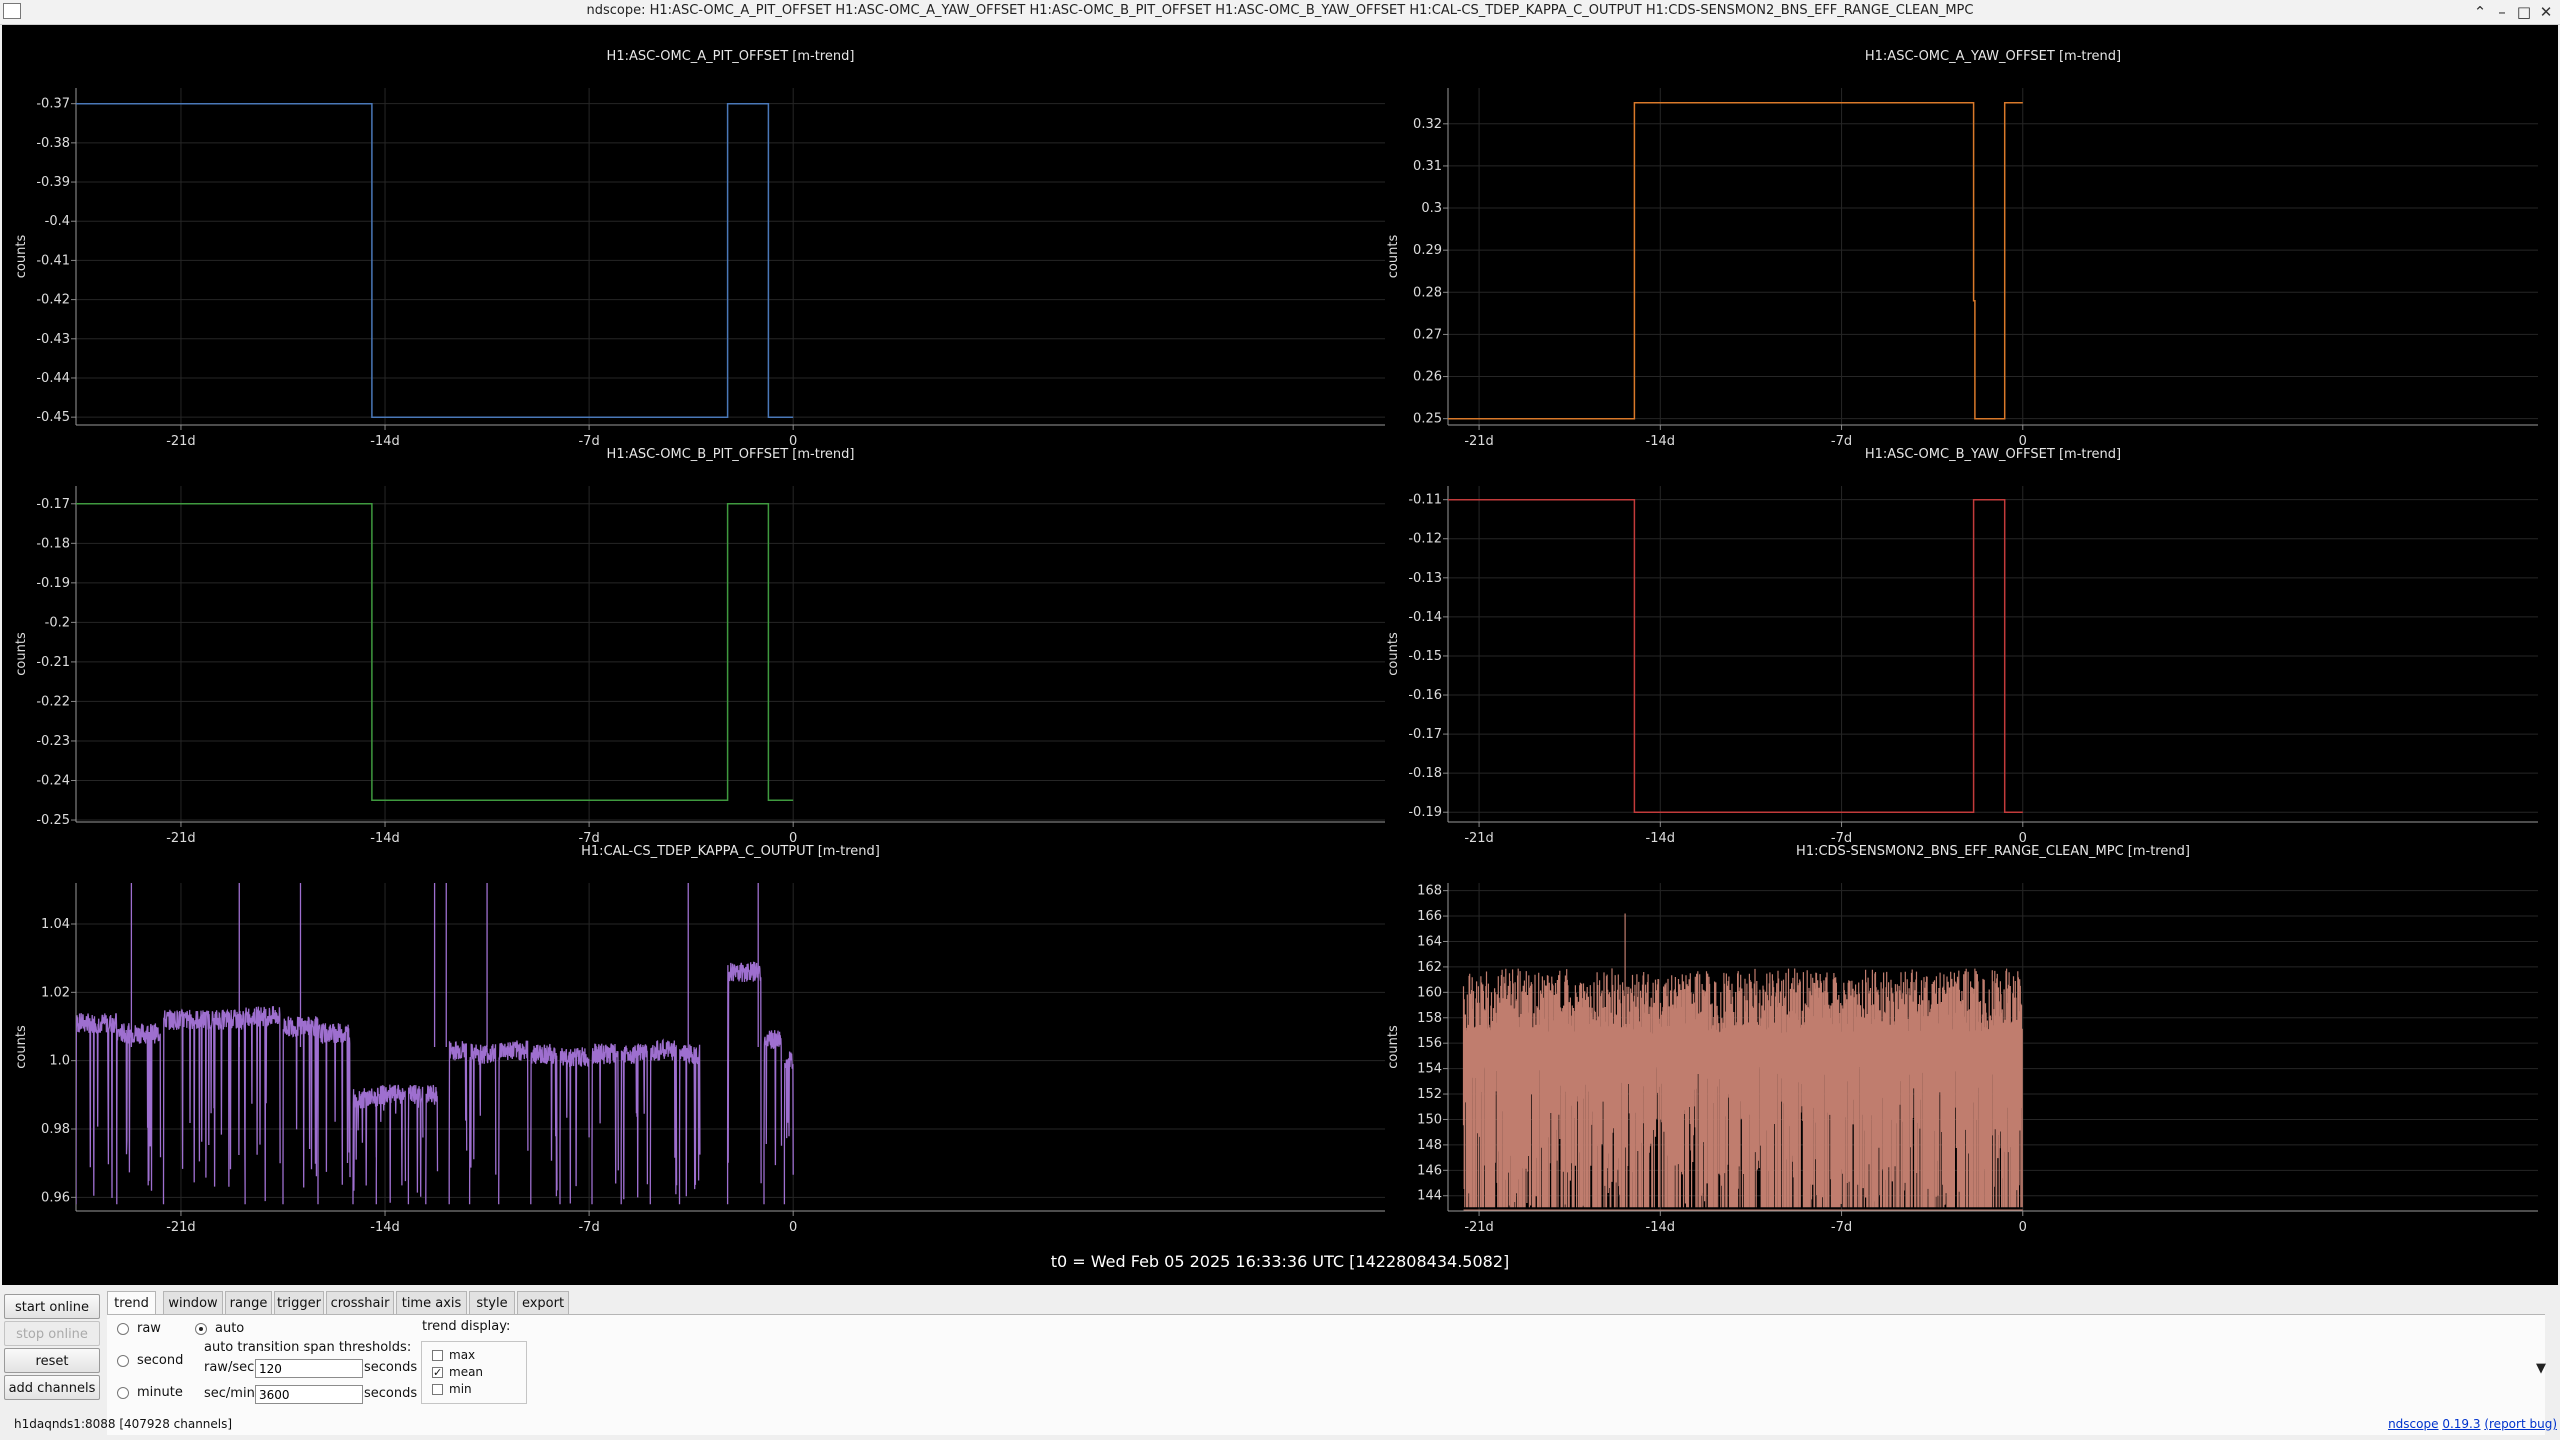 This screenshot has width=2560, height=1440. I want to click on stop-online-button: stop online, so click(52, 1333).